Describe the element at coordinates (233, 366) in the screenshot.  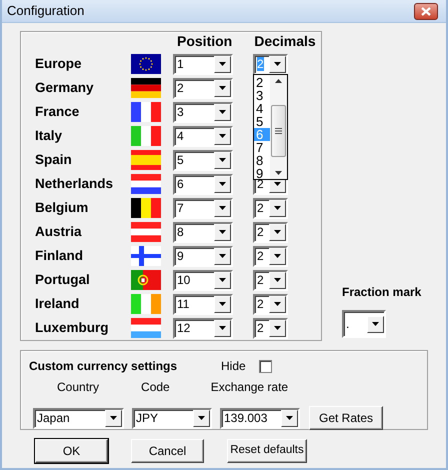
I see `checkbox-label: Hide` at that location.